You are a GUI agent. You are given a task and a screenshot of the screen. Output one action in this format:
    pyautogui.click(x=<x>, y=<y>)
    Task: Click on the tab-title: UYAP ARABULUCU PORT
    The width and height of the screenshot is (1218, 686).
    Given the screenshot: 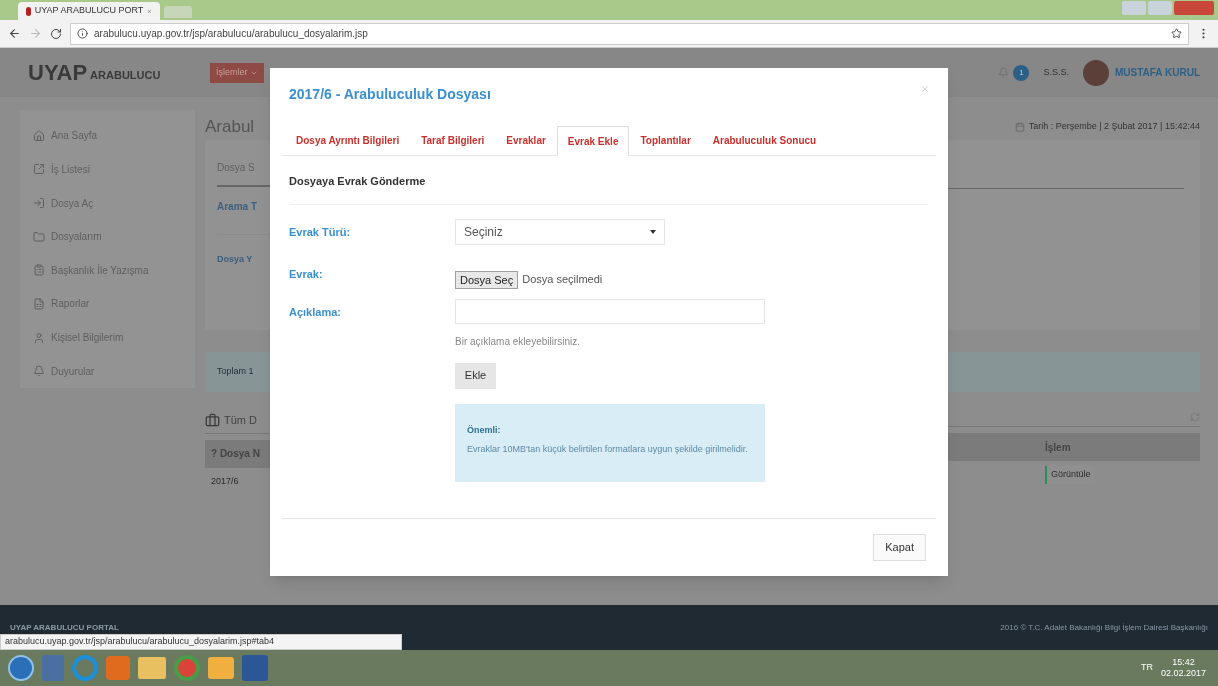 What is the action you would take?
    pyautogui.click(x=89, y=11)
    